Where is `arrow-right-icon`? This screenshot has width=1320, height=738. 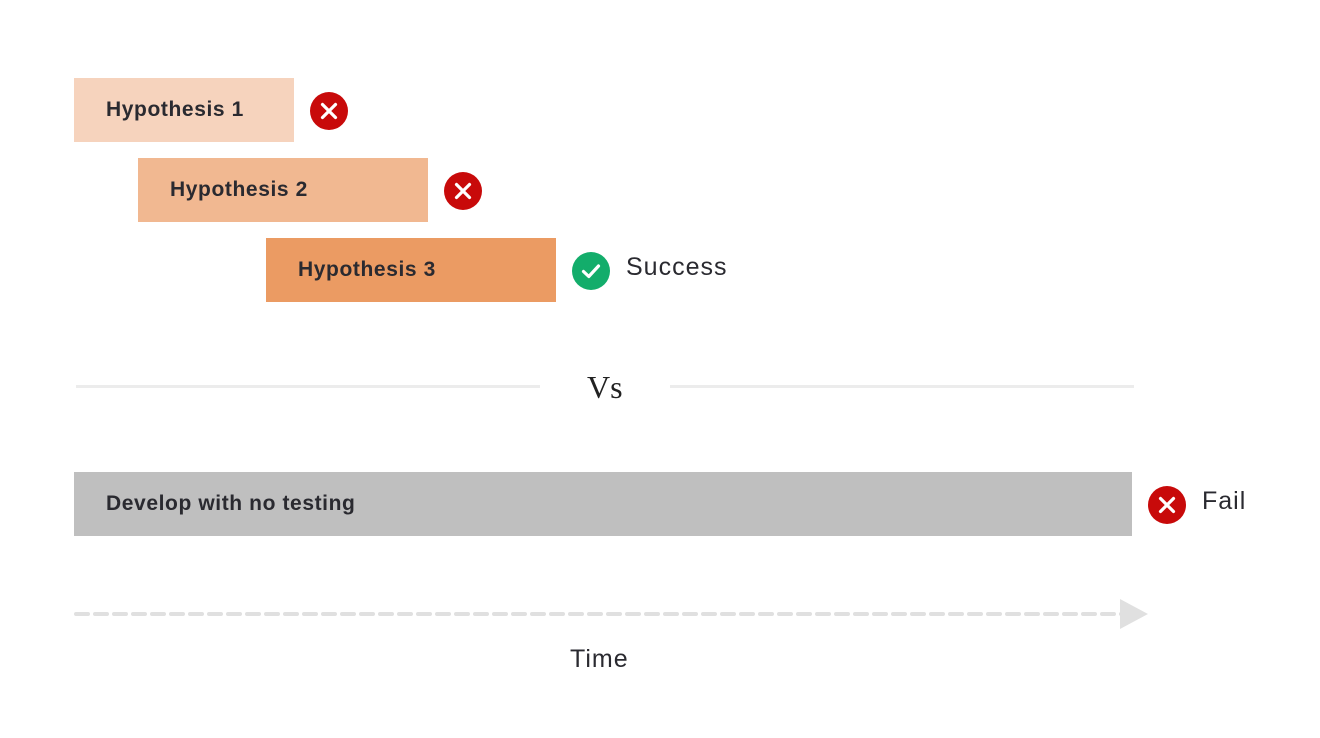 arrow-right-icon is located at coordinates (1134, 614).